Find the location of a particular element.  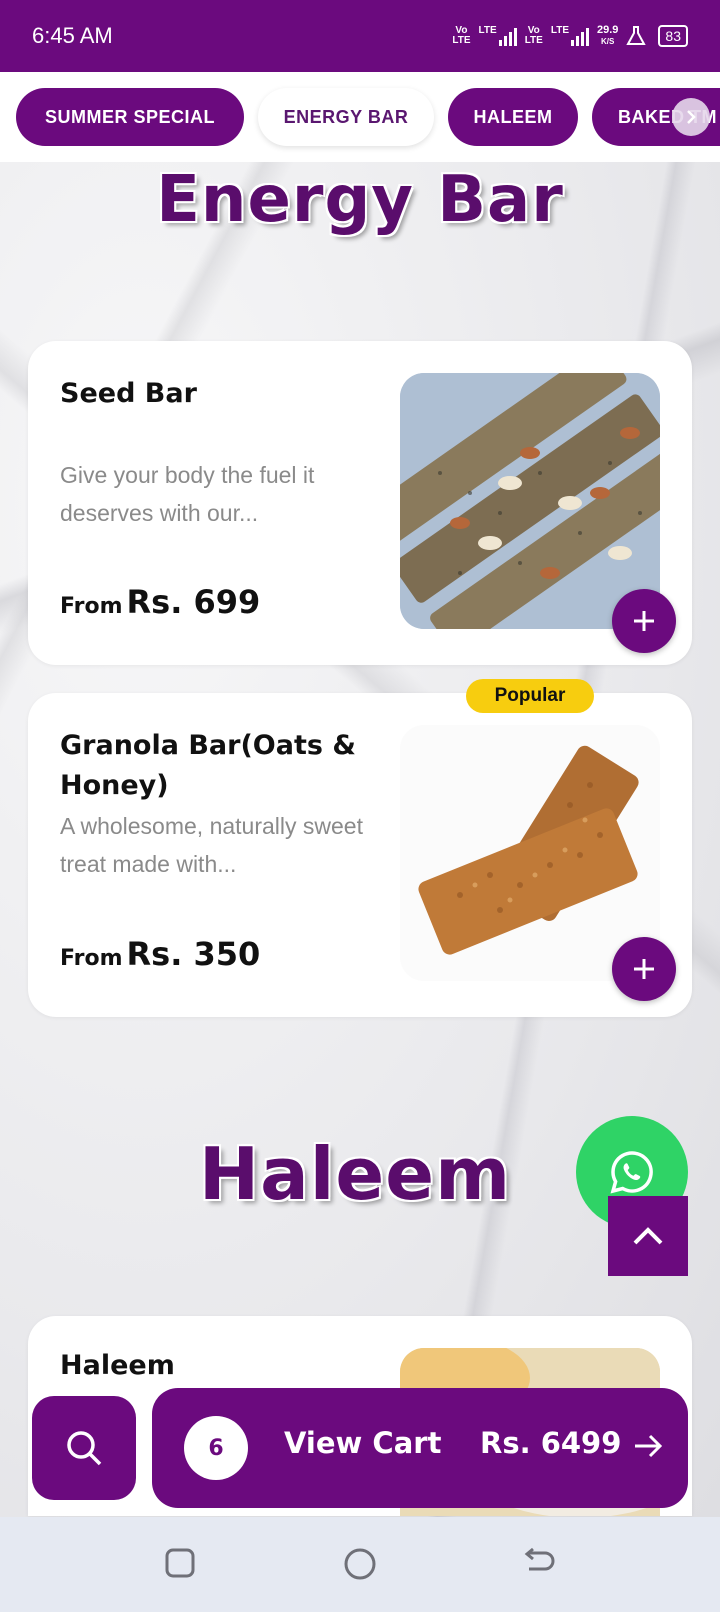

lte-label-1: LTE is located at coordinates (487, 30).